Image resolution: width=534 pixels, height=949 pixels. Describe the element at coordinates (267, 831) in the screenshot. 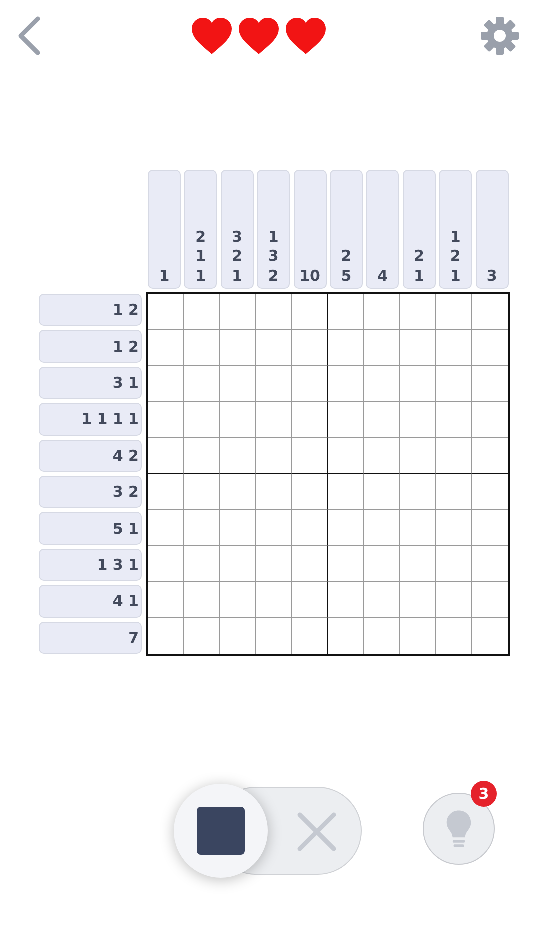

I see `mode-toggle` at that location.